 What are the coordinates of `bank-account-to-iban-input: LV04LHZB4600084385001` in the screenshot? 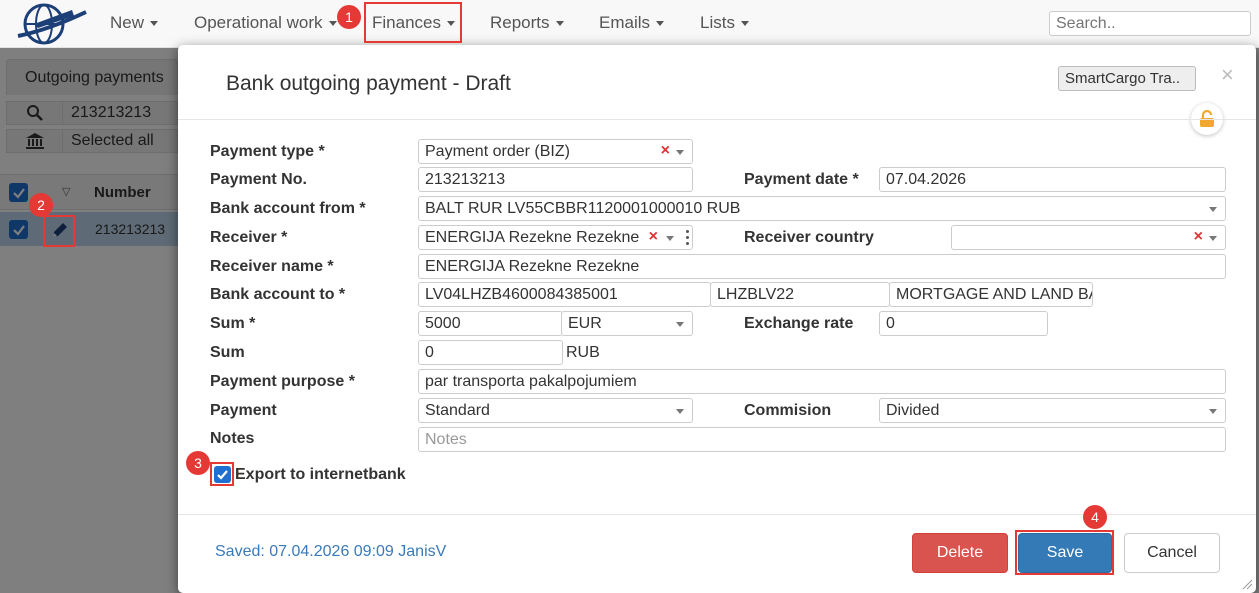 It's located at (564, 294).